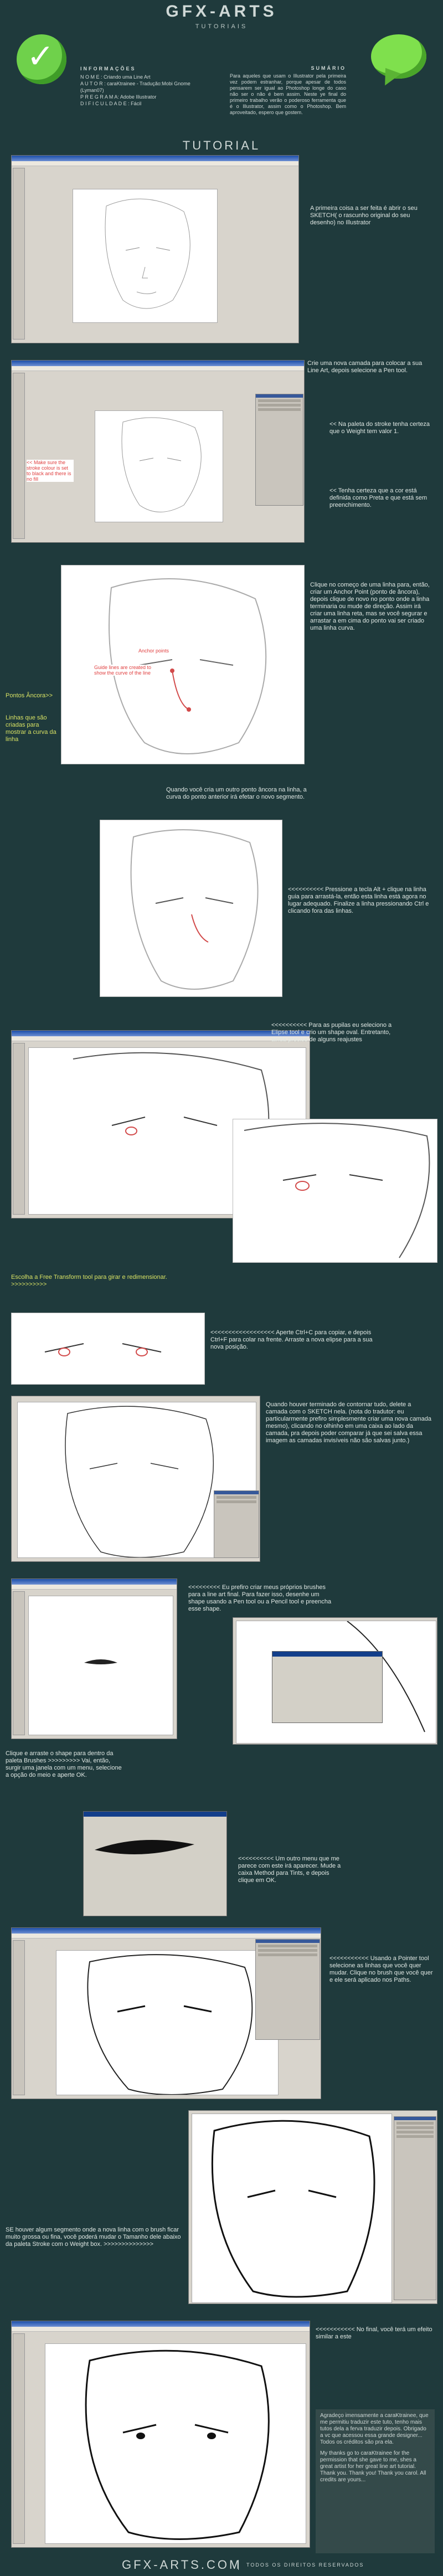 This screenshot has width=443, height=2576. I want to click on art-brush-options-dialog, so click(155, 1863).